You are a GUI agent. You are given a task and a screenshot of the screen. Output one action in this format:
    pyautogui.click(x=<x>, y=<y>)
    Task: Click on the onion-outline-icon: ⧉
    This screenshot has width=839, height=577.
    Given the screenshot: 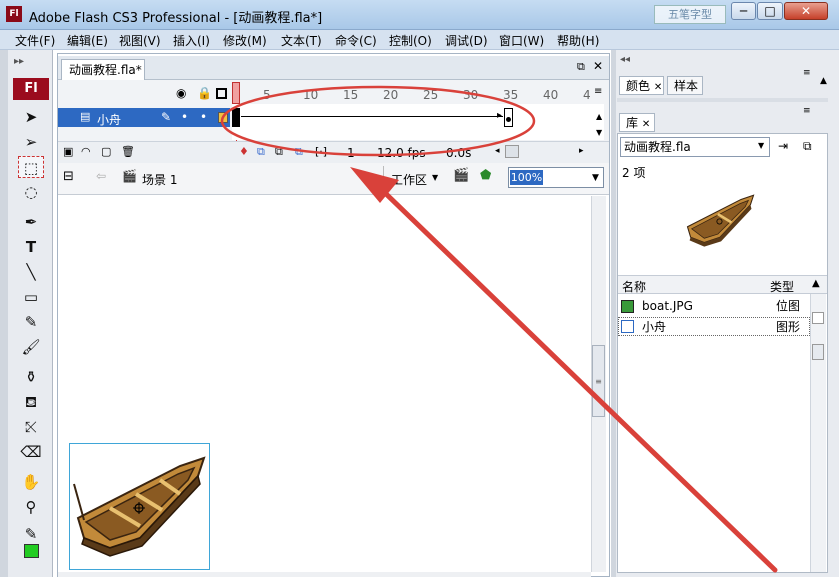 What is the action you would take?
    pyautogui.click(x=279, y=152)
    